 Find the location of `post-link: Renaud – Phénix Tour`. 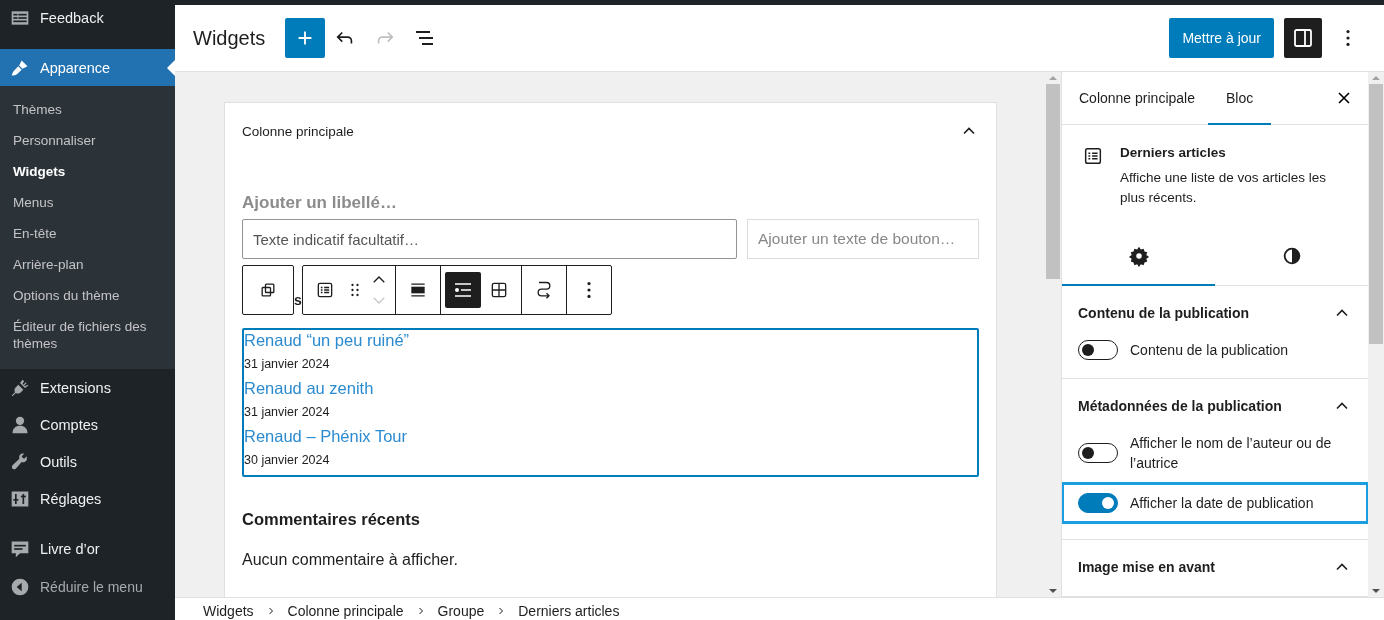

post-link: Renaud – Phénix Tour is located at coordinates (325, 436).